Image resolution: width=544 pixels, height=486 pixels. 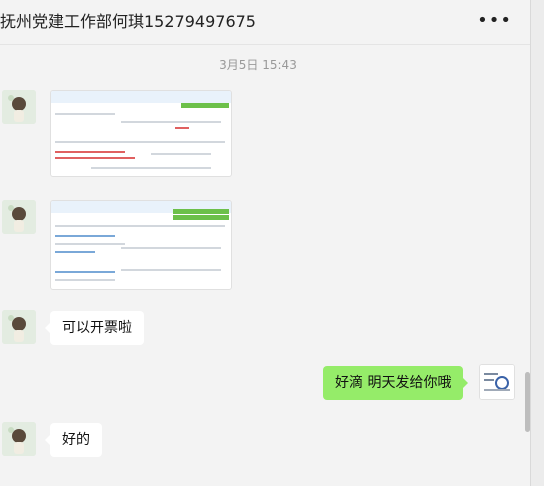 What do you see at coordinates (73, 440) in the screenshot?
I see `message-bubble-received: 好的` at bounding box center [73, 440].